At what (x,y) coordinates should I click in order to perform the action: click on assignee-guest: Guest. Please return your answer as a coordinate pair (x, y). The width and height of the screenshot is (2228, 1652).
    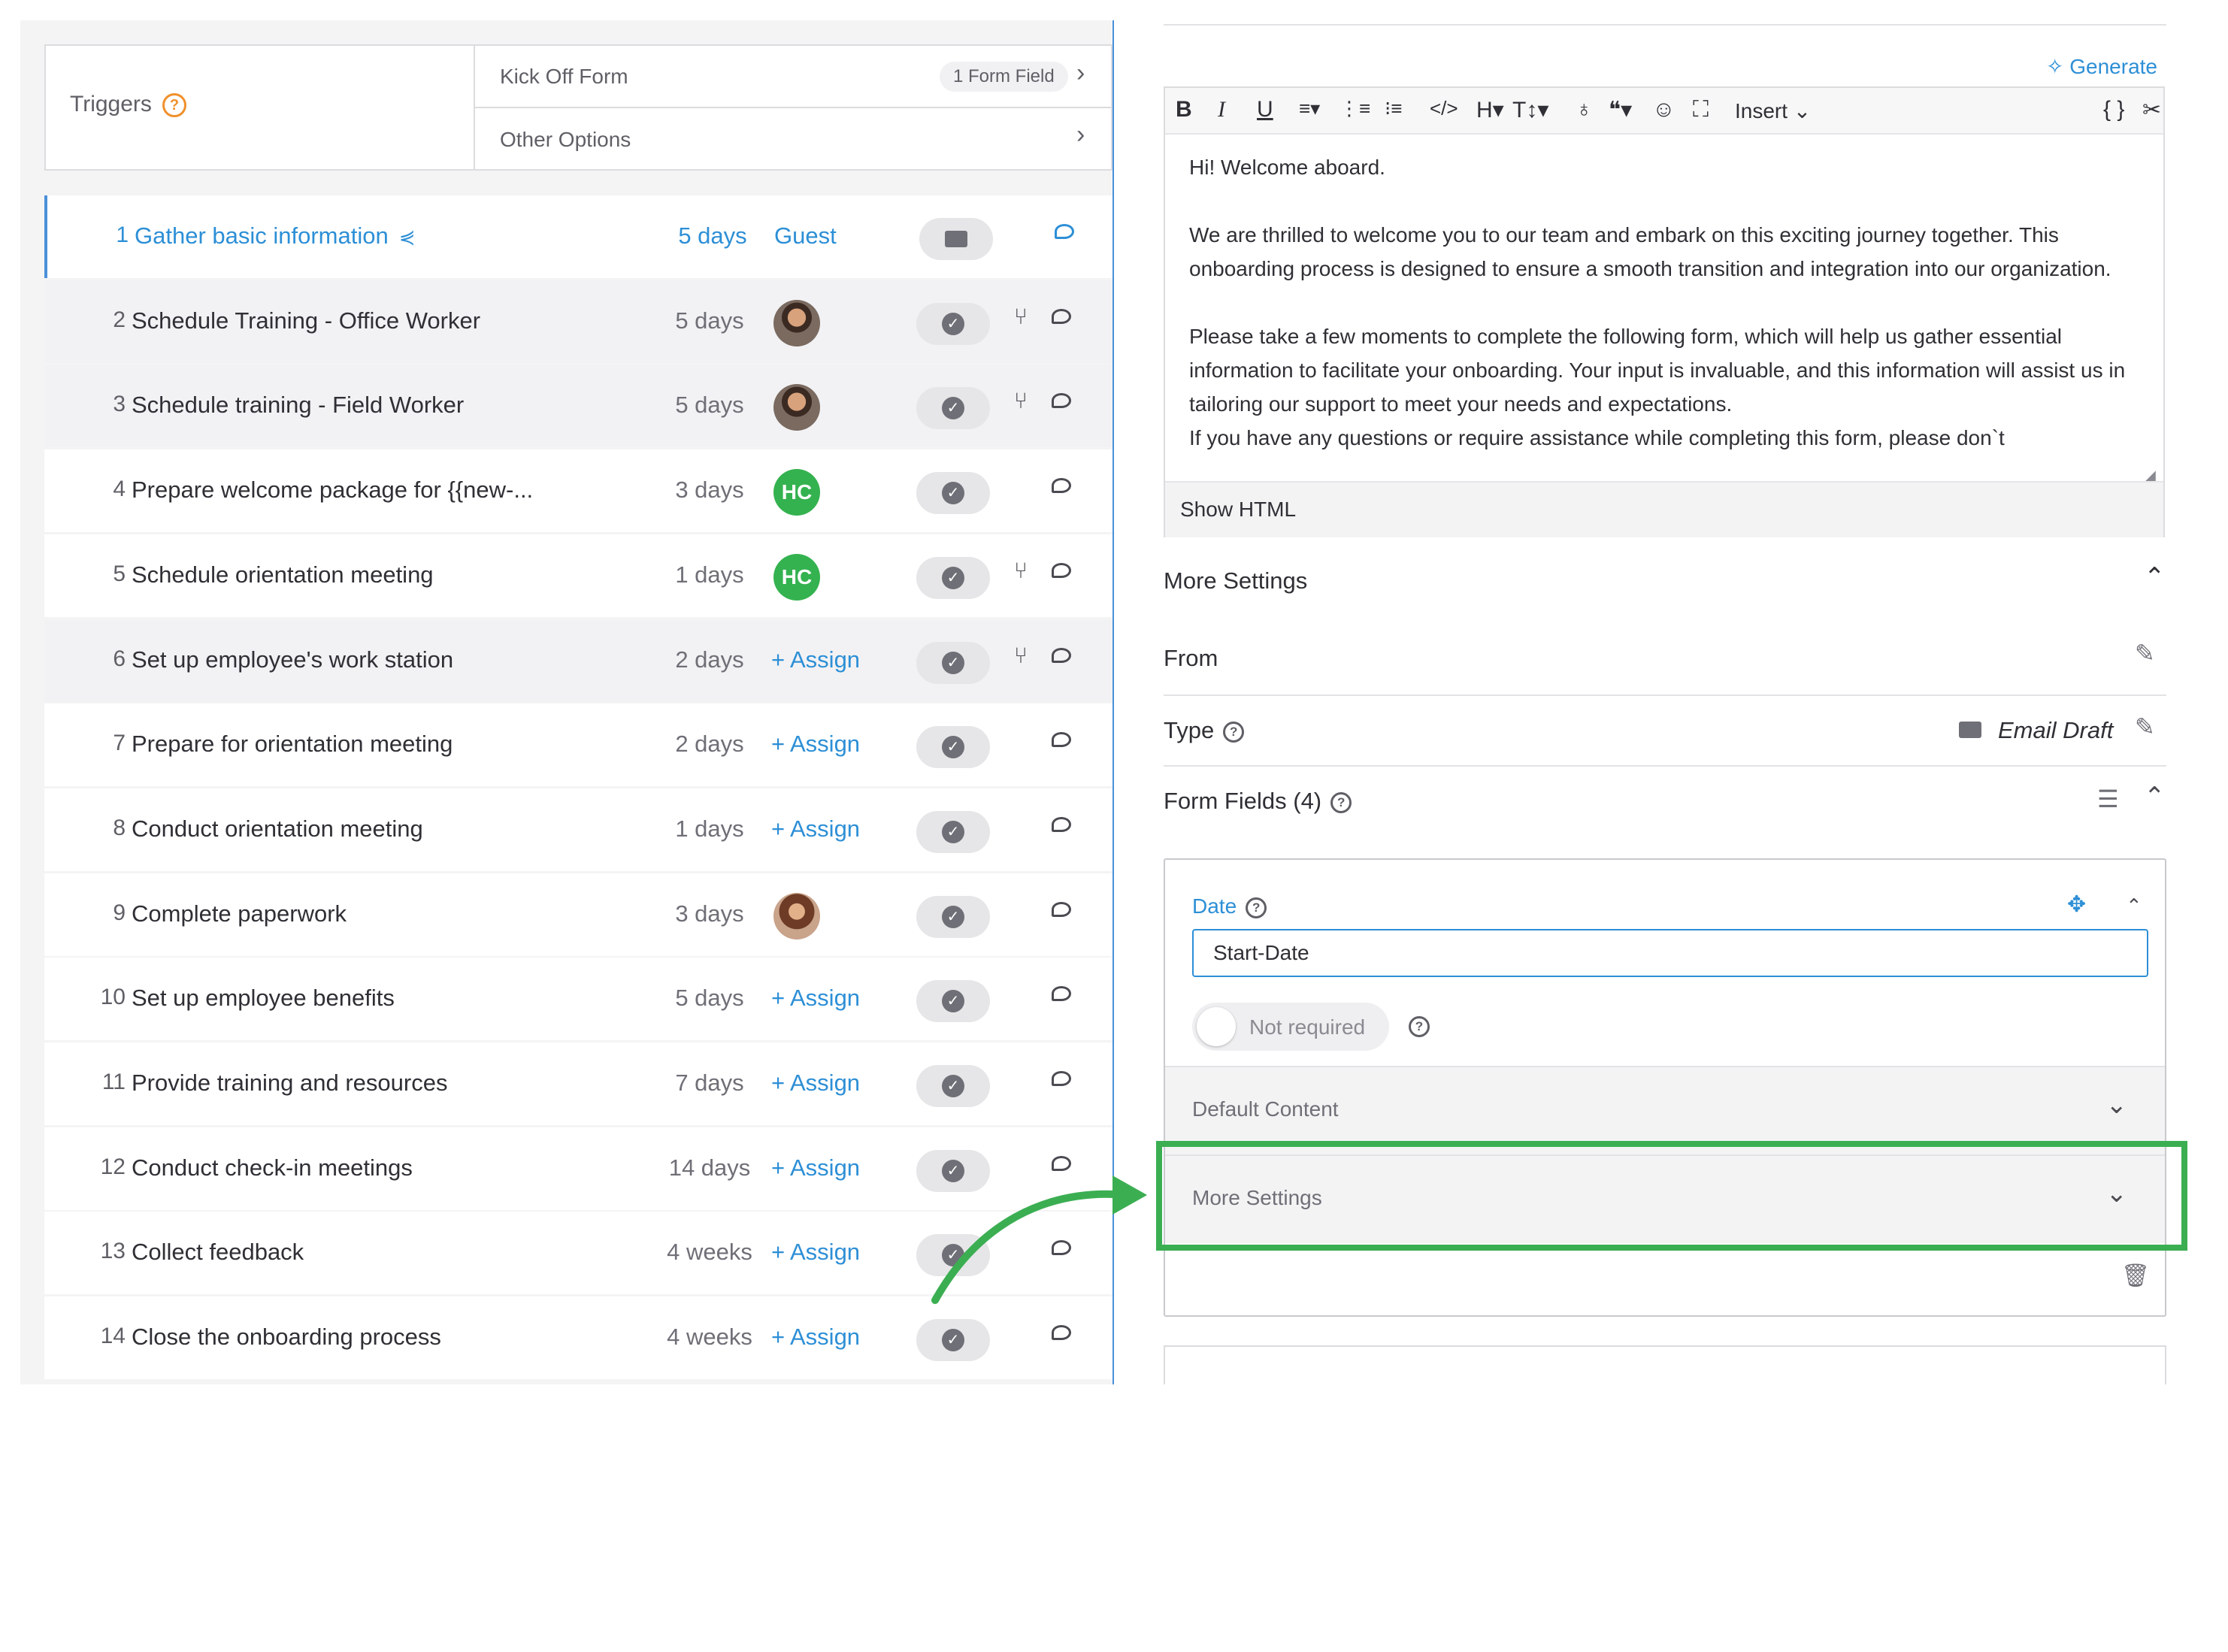
    Looking at the image, I should click on (805, 236).